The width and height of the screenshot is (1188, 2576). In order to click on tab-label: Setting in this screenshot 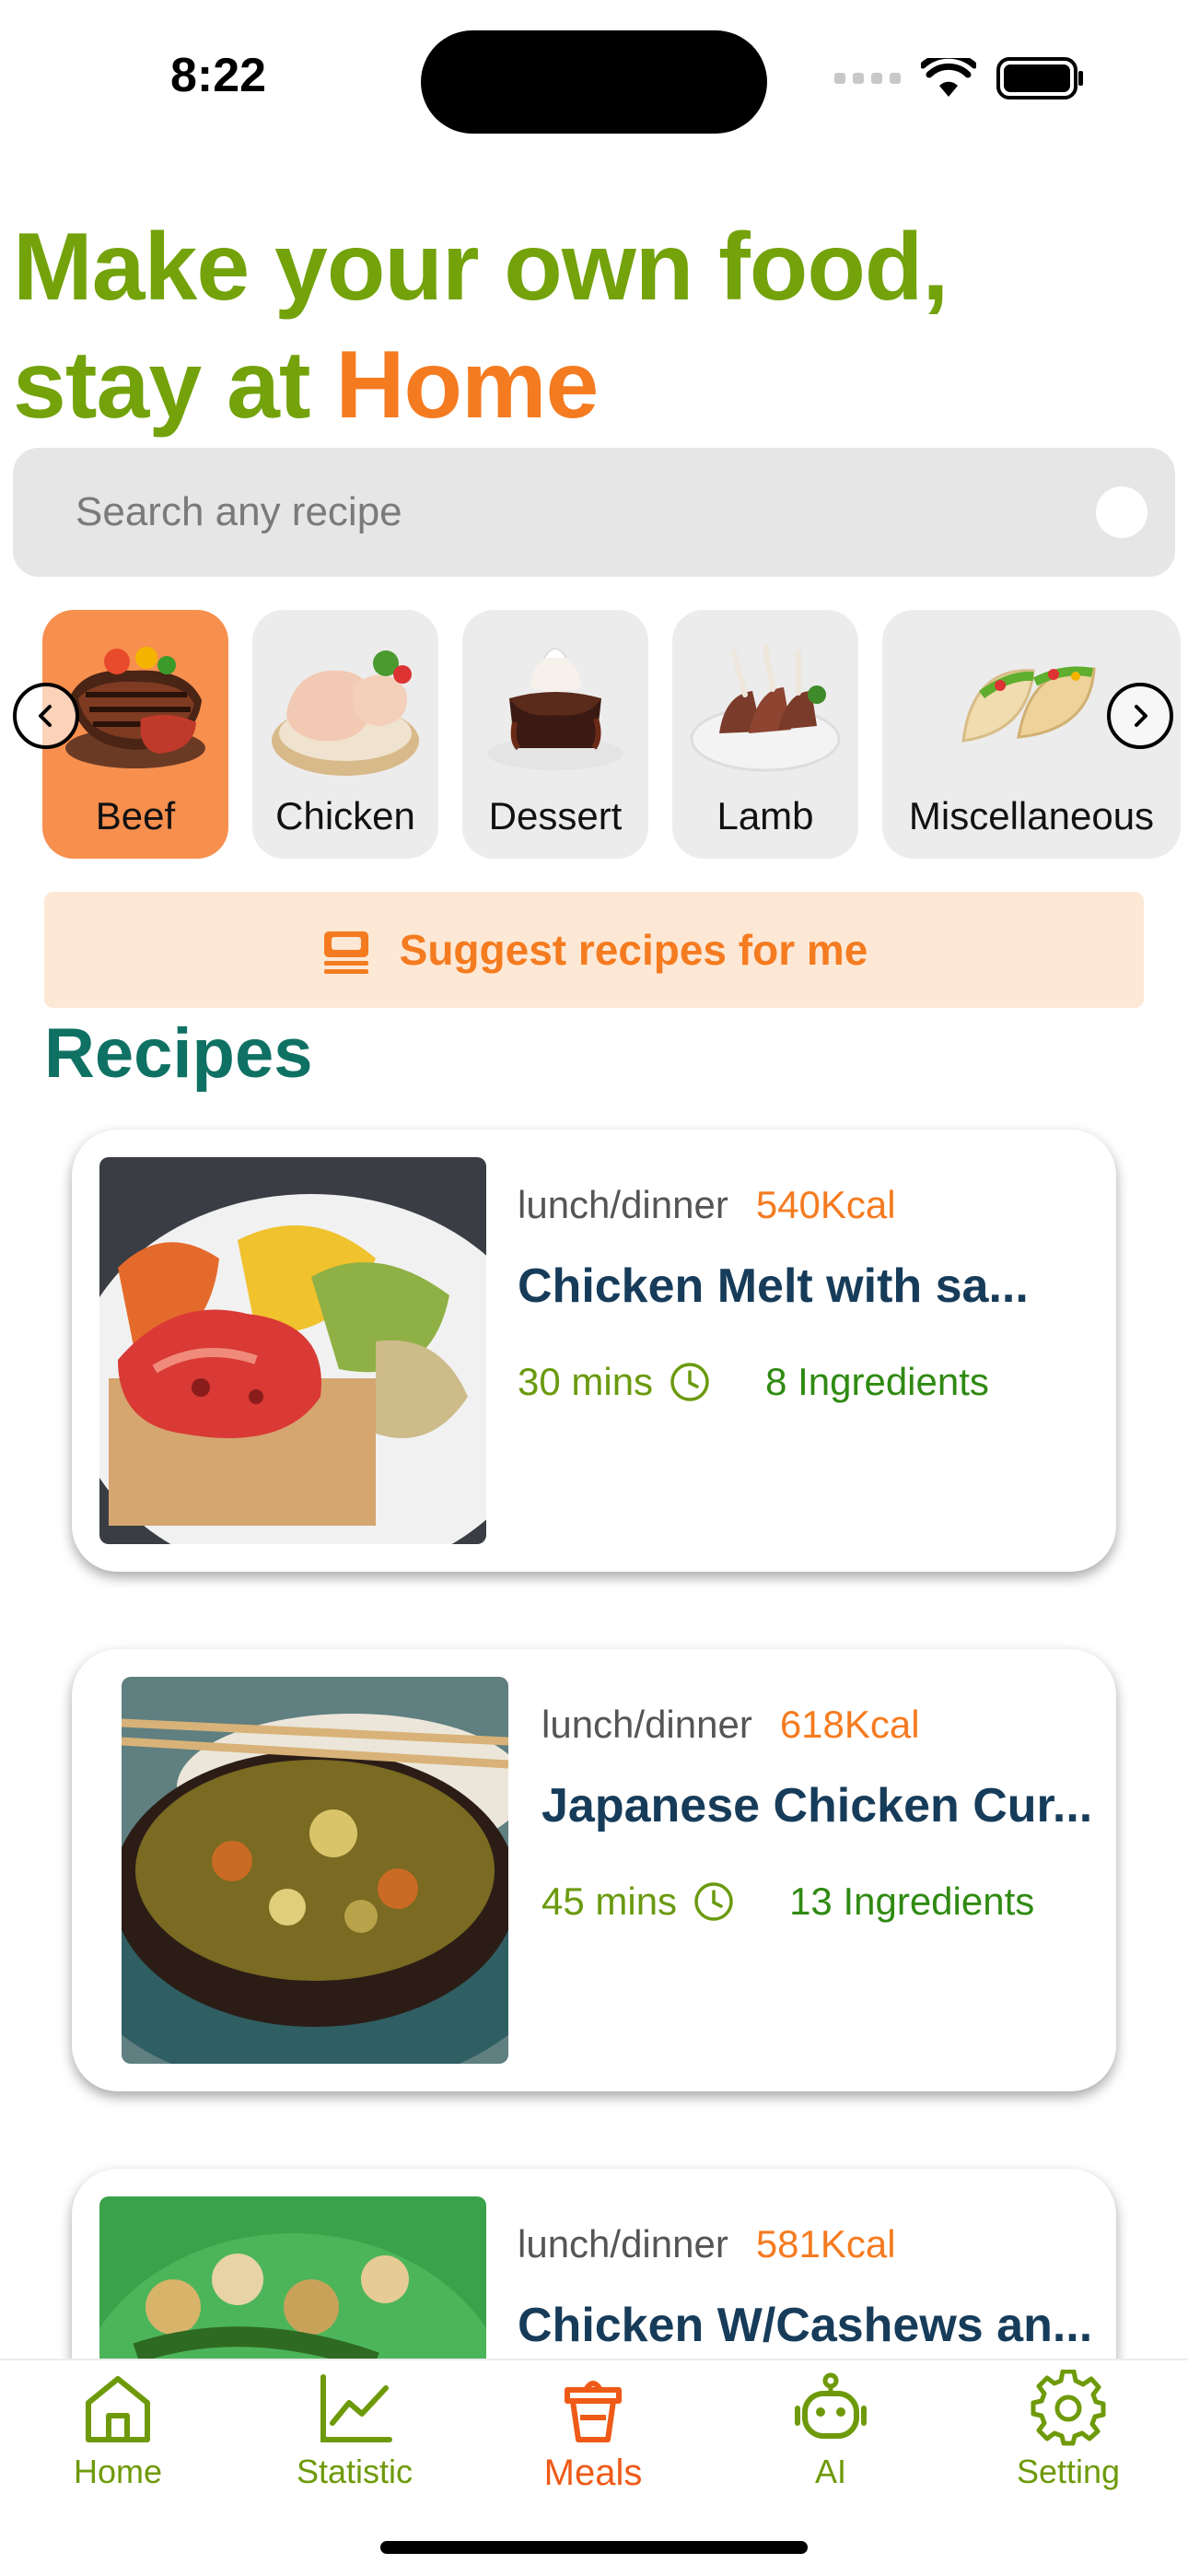, I will do `click(1068, 2471)`.